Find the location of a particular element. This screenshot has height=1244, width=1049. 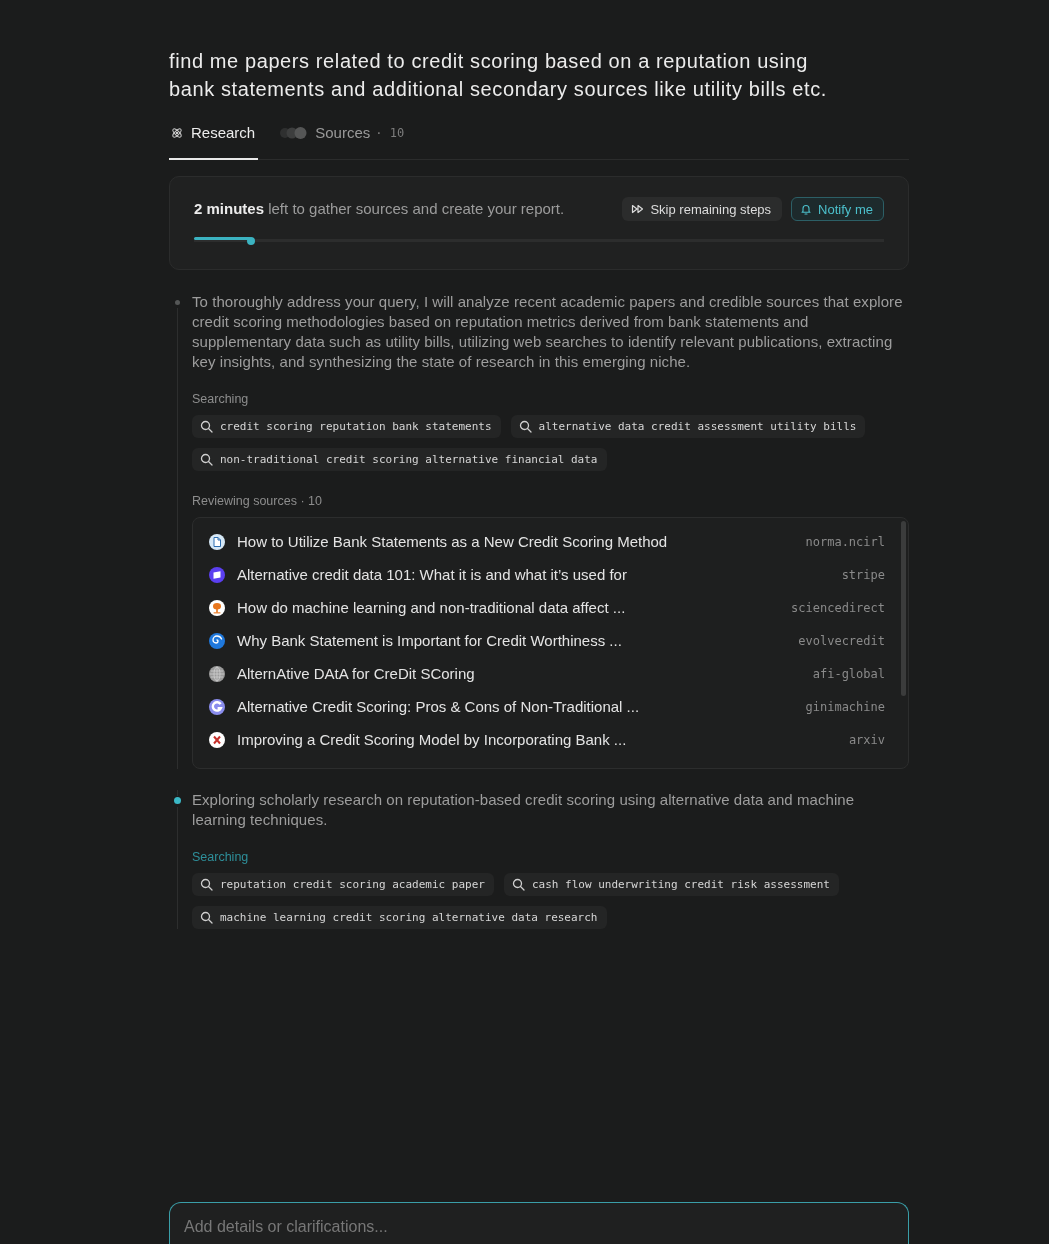

source-link: How to Utilize Bank Statements as a New Credit Scoring Method is located at coordinates (452, 541).